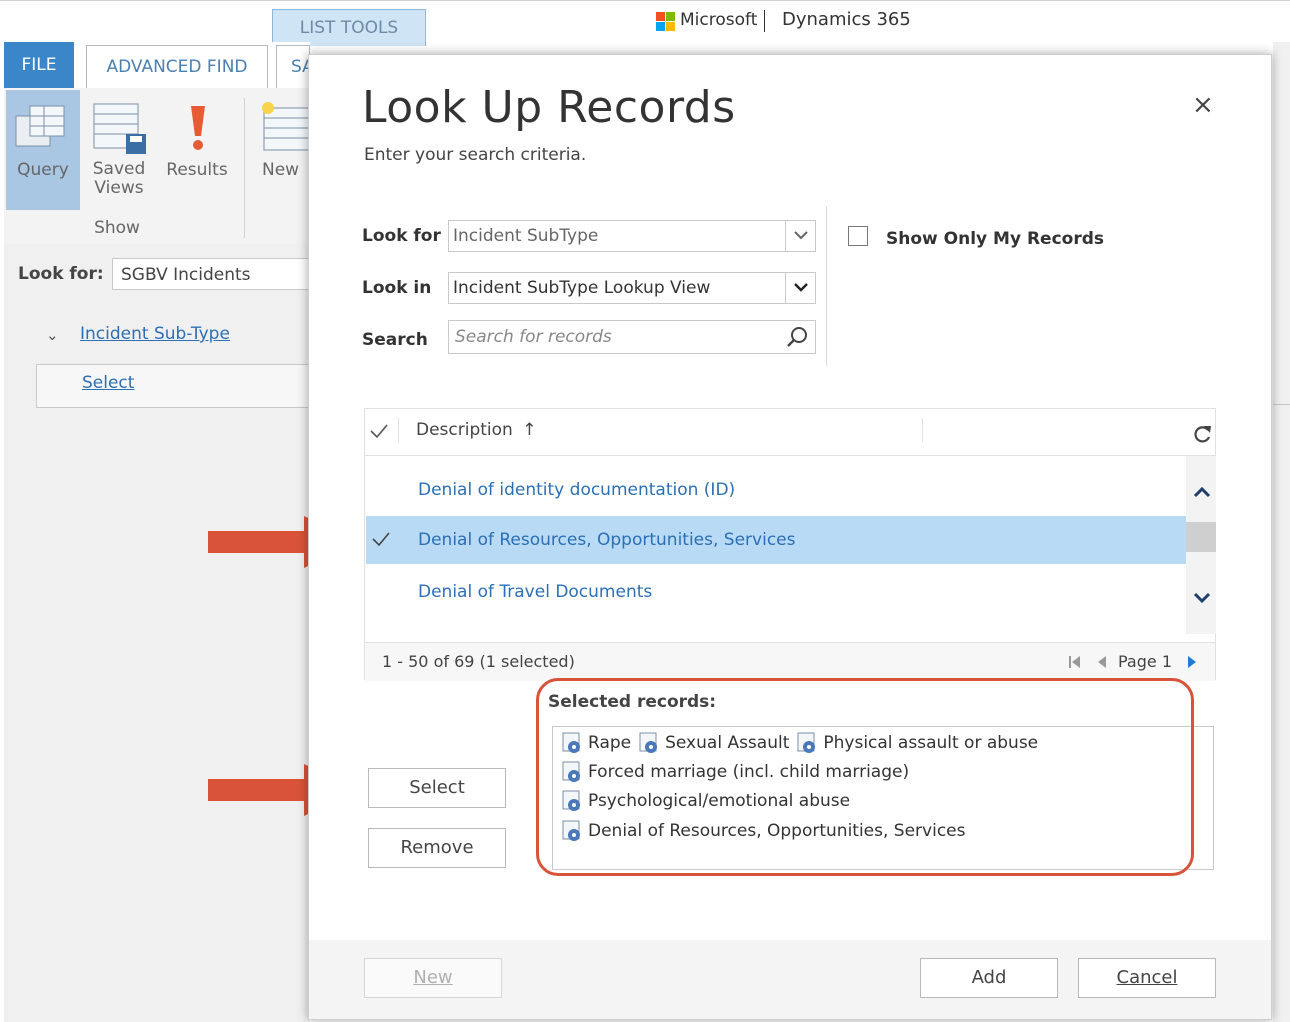 The image size is (1290, 1022). Describe the element at coordinates (155, 334) in the screenshot. I see `incident-subtype-link: Incident Sub-Type` at that location.